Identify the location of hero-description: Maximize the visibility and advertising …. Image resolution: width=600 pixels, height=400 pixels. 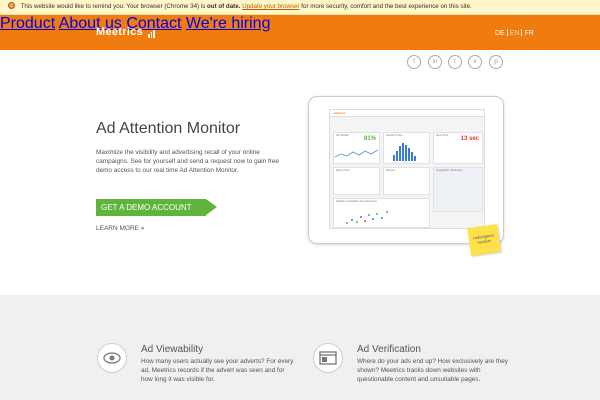
(187, 161).